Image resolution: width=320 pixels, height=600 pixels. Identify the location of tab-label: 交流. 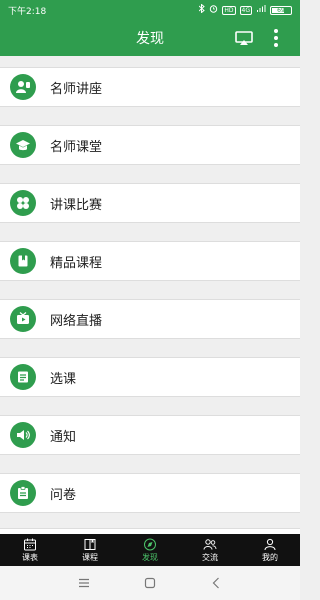
(210, 557).